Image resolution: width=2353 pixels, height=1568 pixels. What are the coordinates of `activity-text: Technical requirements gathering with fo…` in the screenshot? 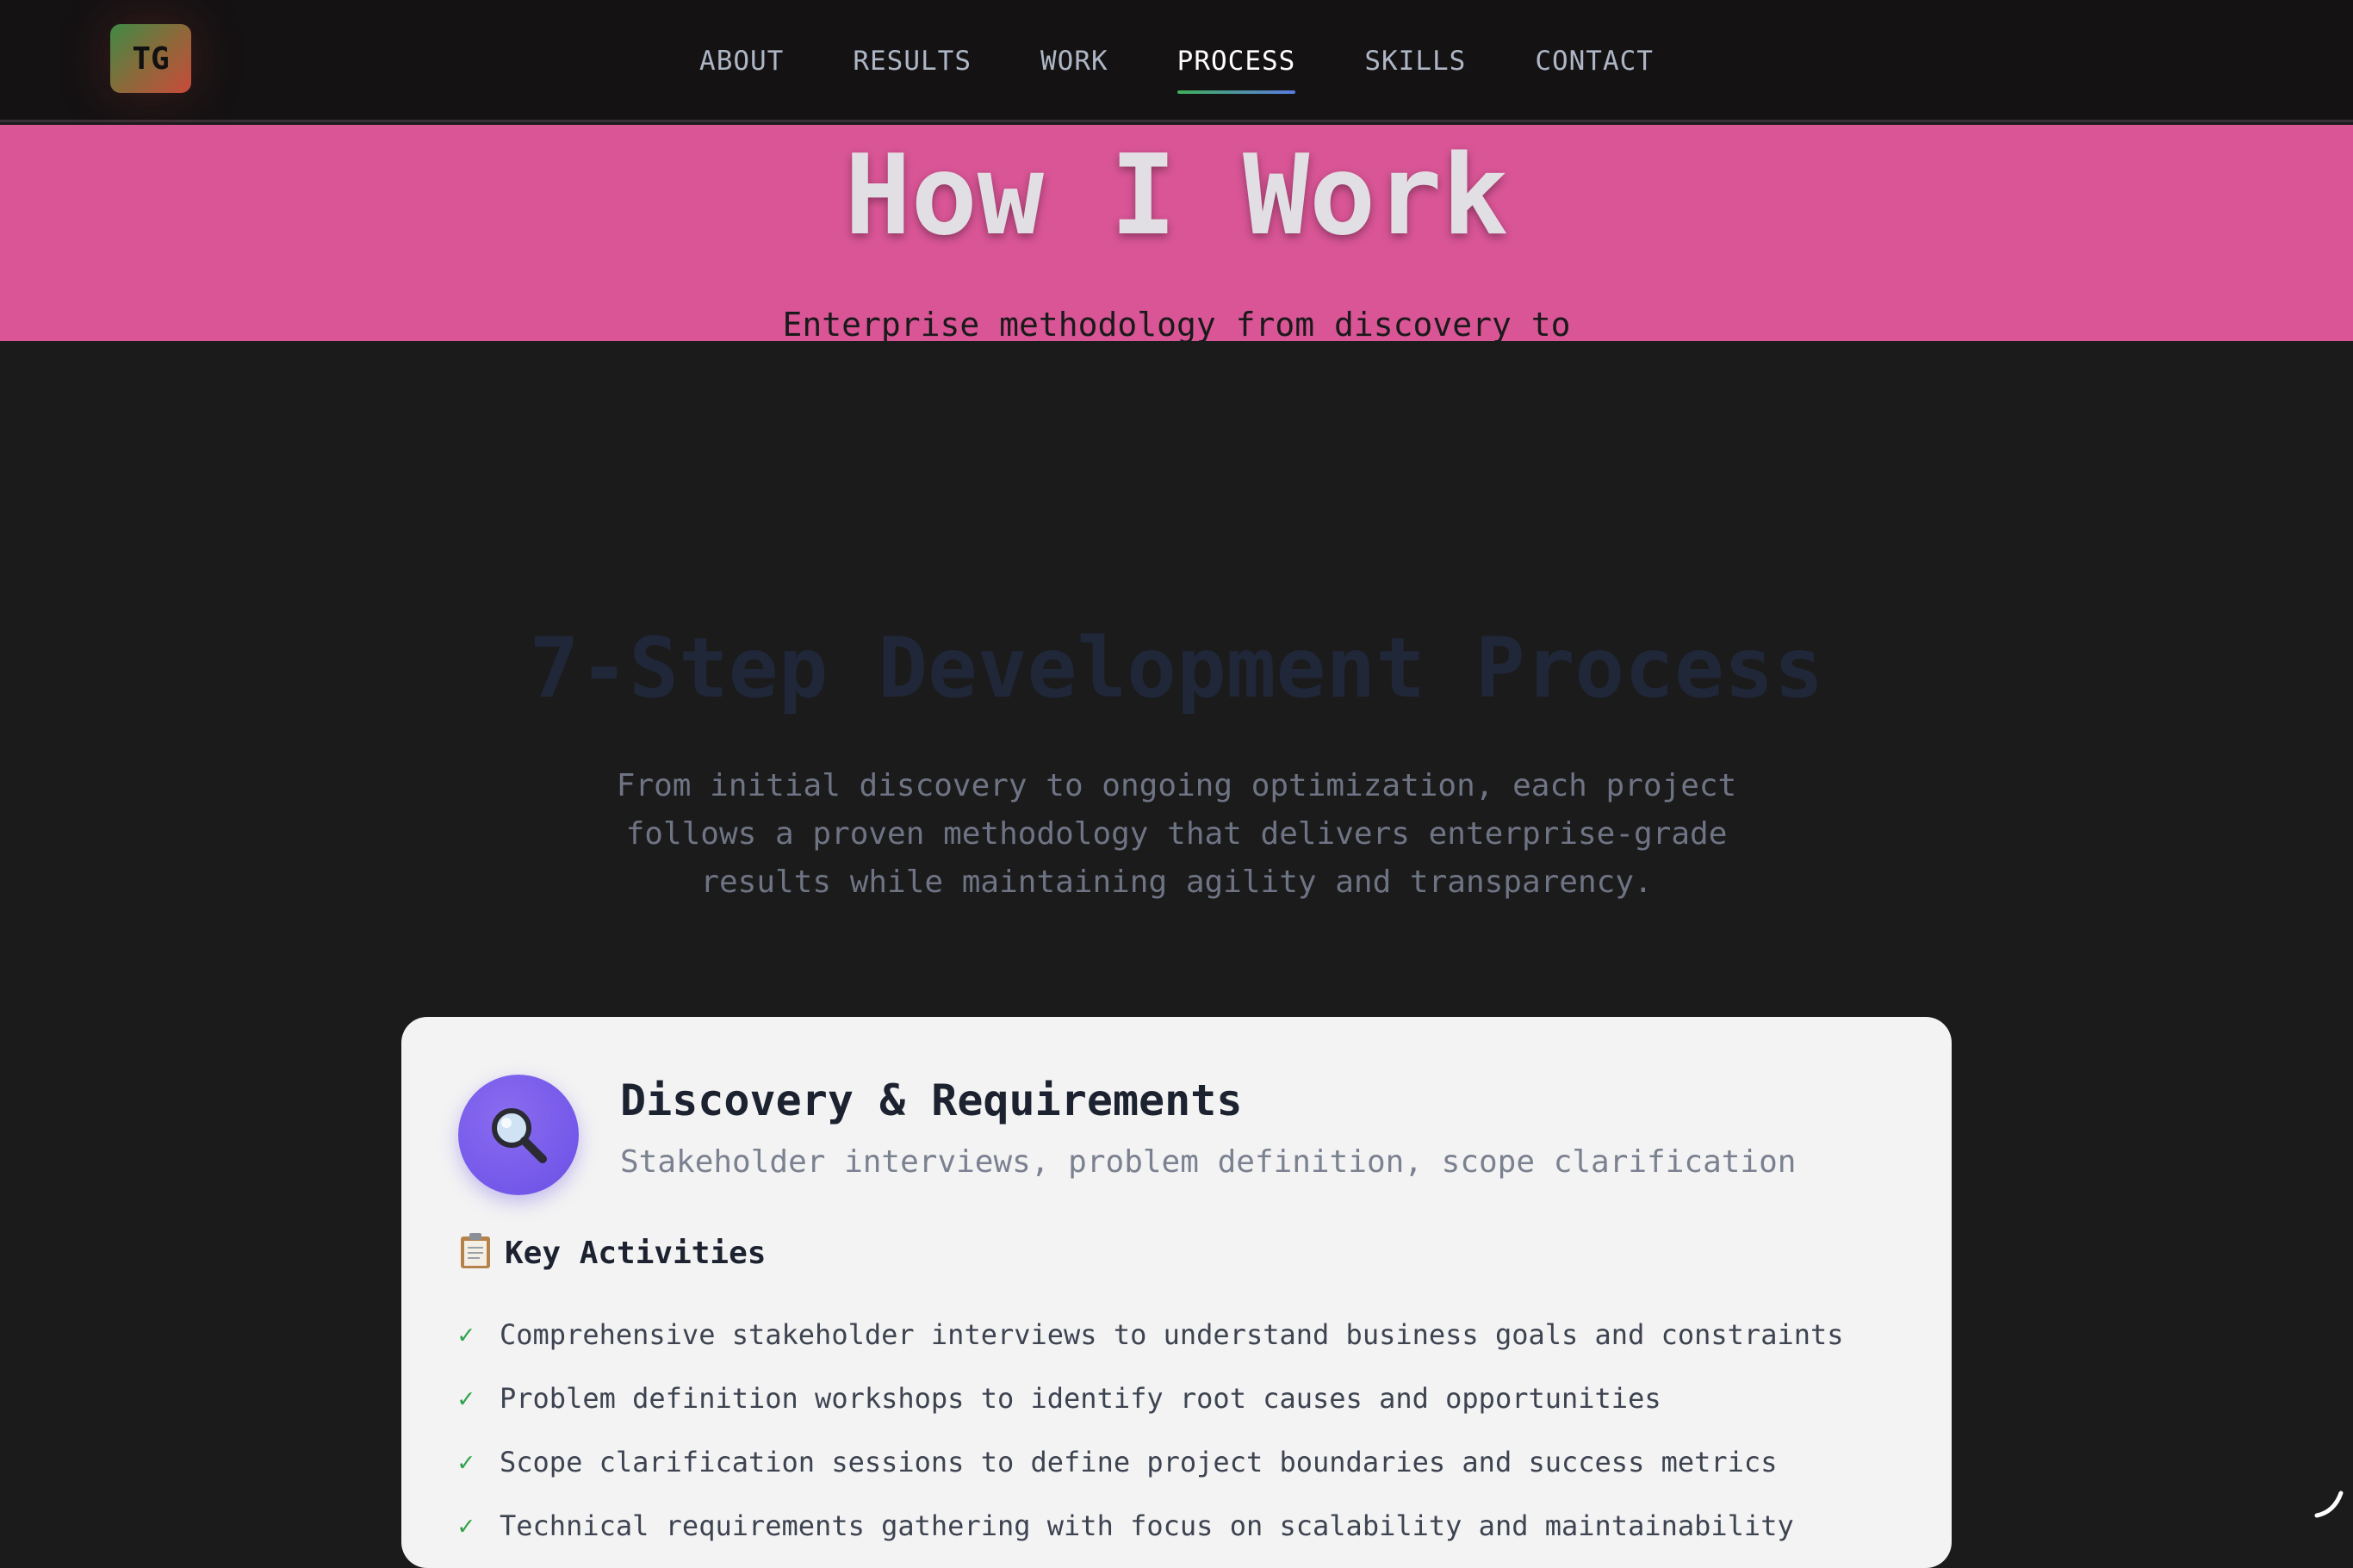 It's located at (1147, 1525).